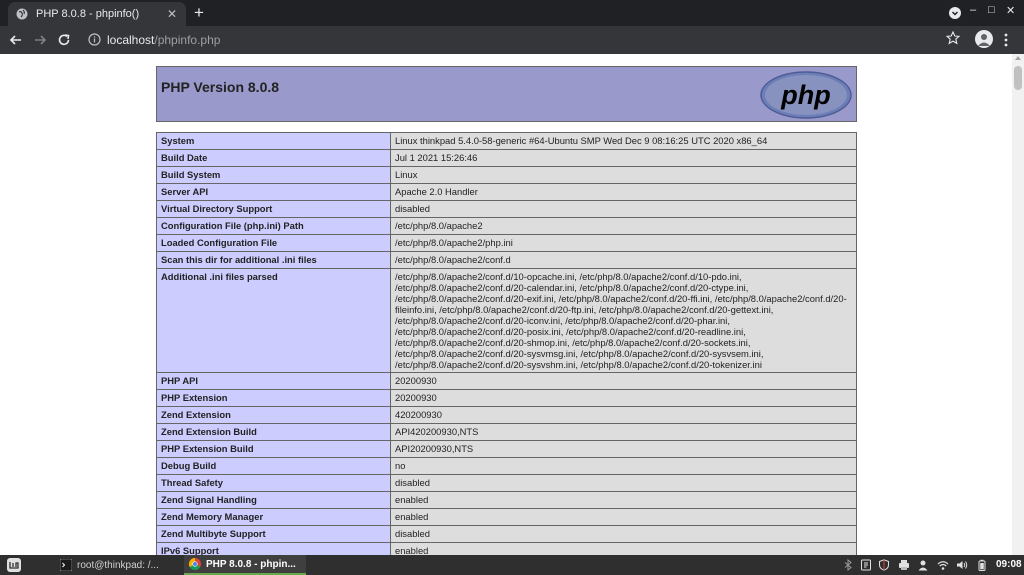 The image size is (1024, 575). What do you see at coordinates (273, 381) in the screenshot?
I see `info-key: PHP API` at bounding box center [273, 381].